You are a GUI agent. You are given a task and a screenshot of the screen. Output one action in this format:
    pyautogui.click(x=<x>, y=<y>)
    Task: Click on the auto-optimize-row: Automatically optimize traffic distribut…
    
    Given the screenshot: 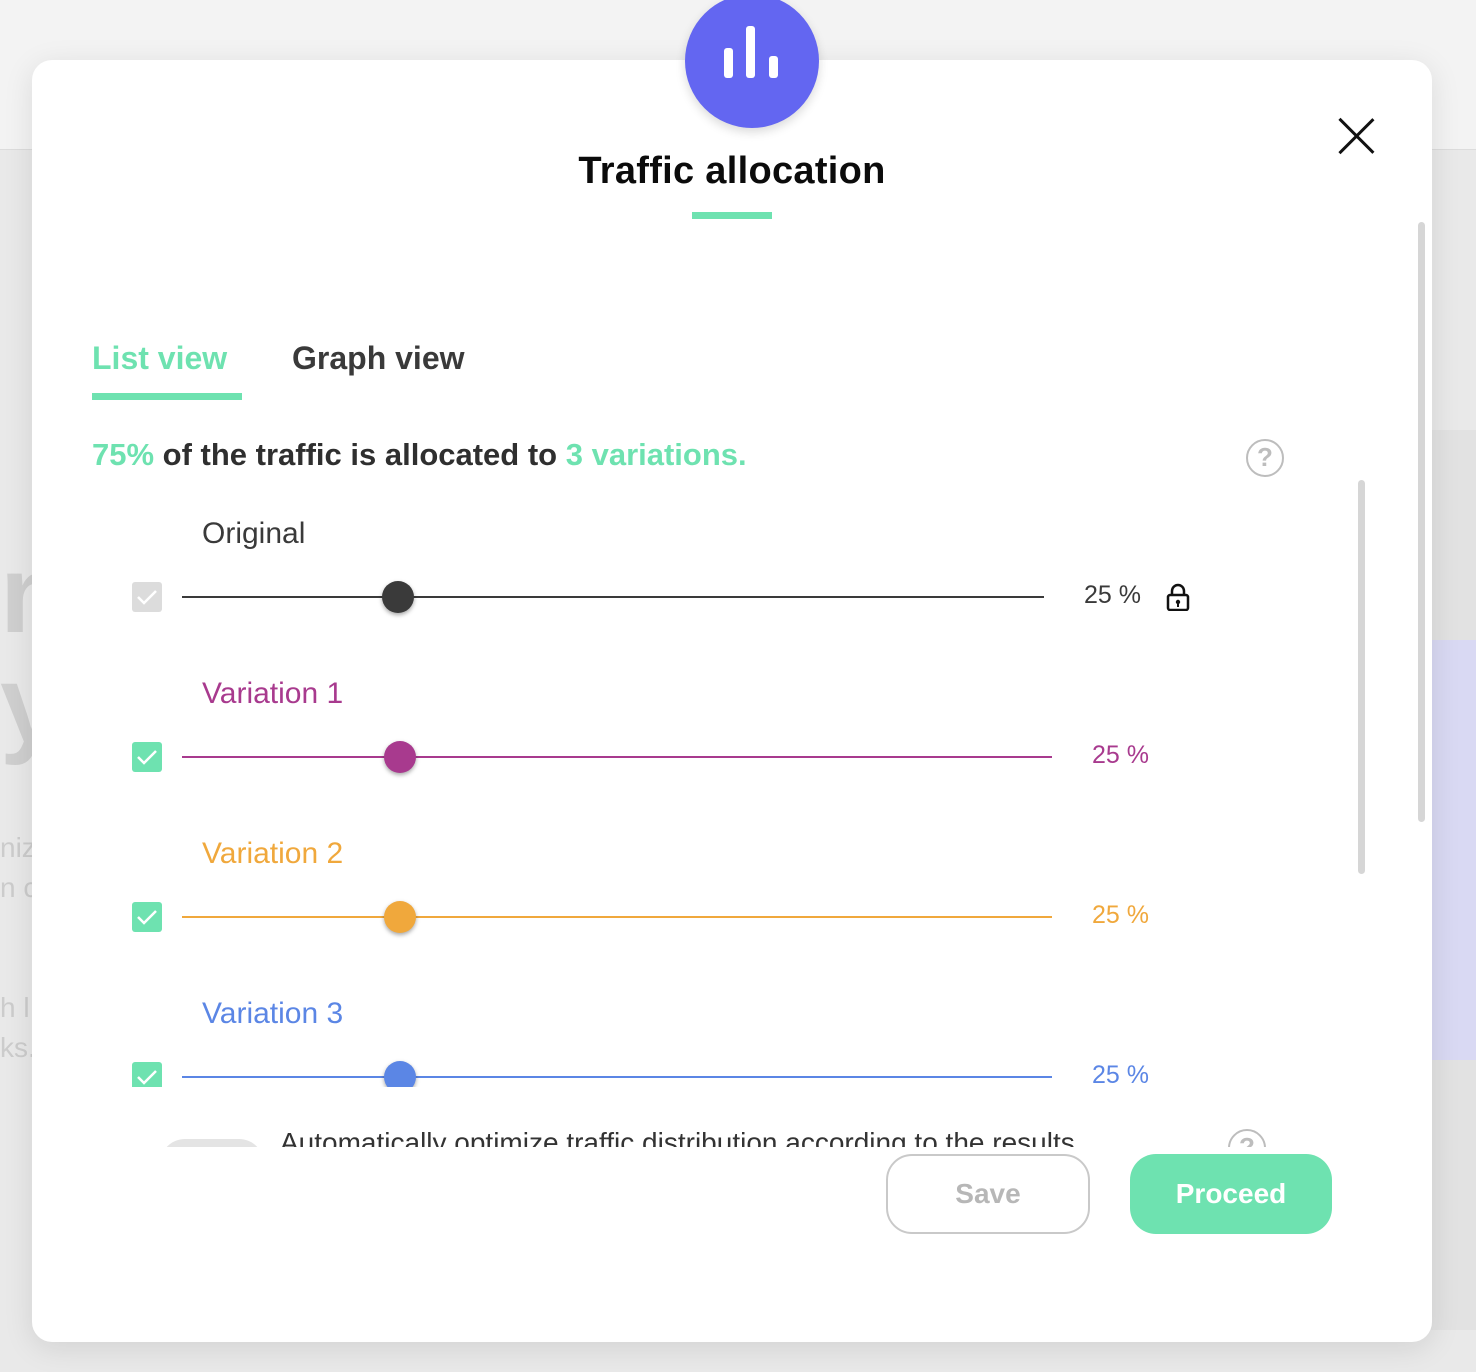 What is the action you would take?
    pyautogui.click(x=740, y=1117)
    